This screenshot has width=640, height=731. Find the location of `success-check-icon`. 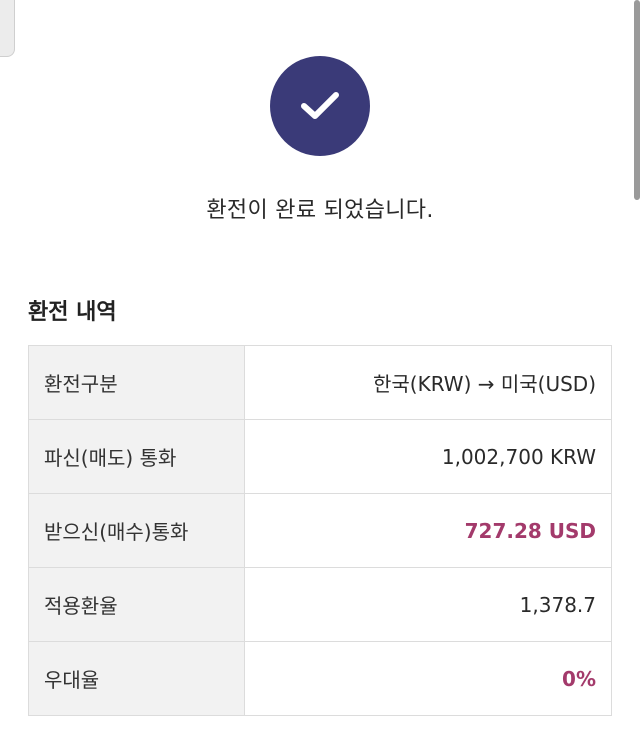

success-check-icon is located at coordinates (320, 106).